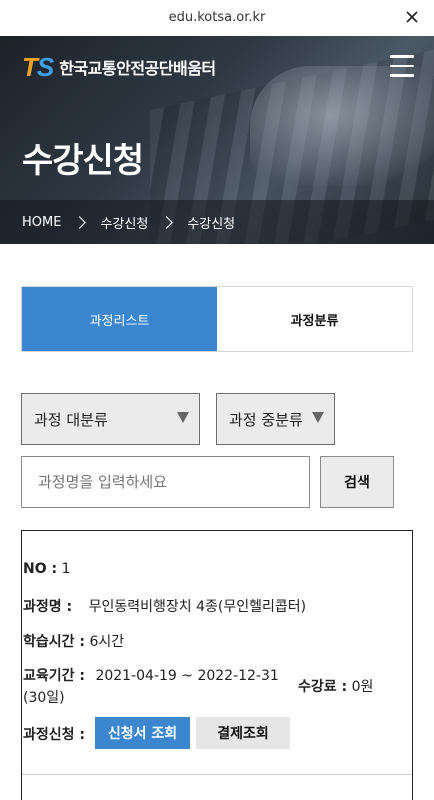  I want to click on course-period-row: 교육기간 : 2021-04-19 ~ 2022-12-31, so click(151, 675).